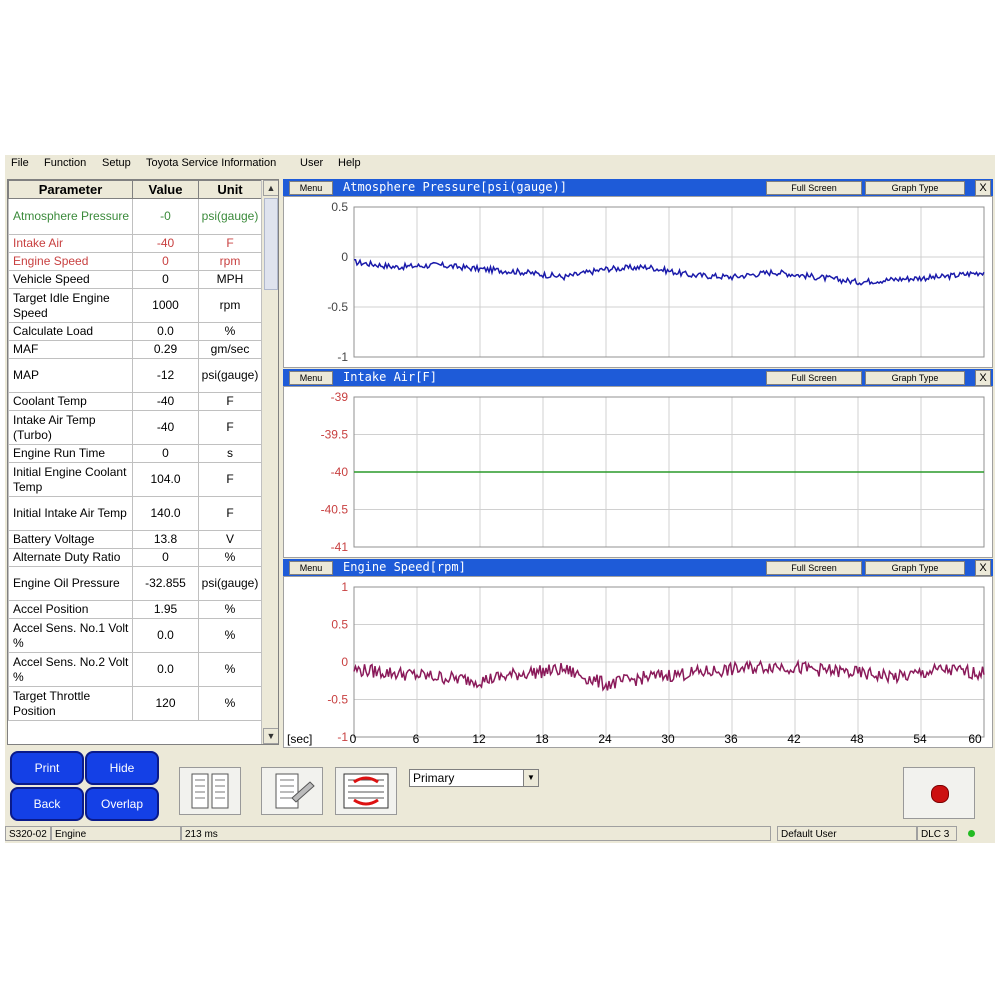 This screenshot has width=1000, height=1000. What do you see at coordinates (116, 163) in the screenshot?
I see `menu-setup: Setup` at bounding box center [116, 163].